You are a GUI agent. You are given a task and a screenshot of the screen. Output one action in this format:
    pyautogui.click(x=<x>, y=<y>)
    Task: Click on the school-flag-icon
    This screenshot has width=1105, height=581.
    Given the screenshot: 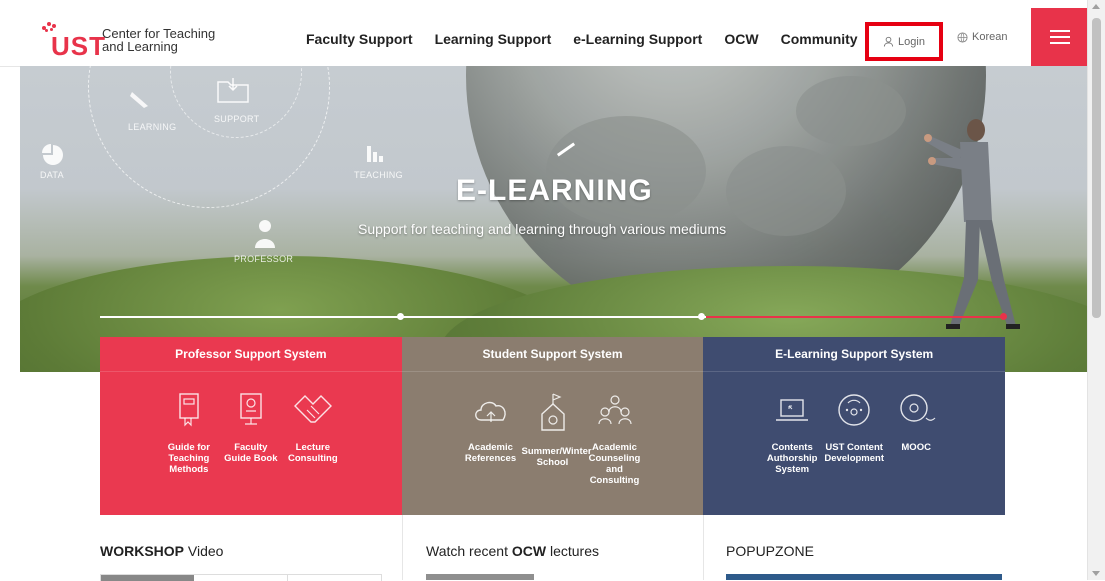 What is the action you would take?
    pyautogui.click(x=552, y=412)
    